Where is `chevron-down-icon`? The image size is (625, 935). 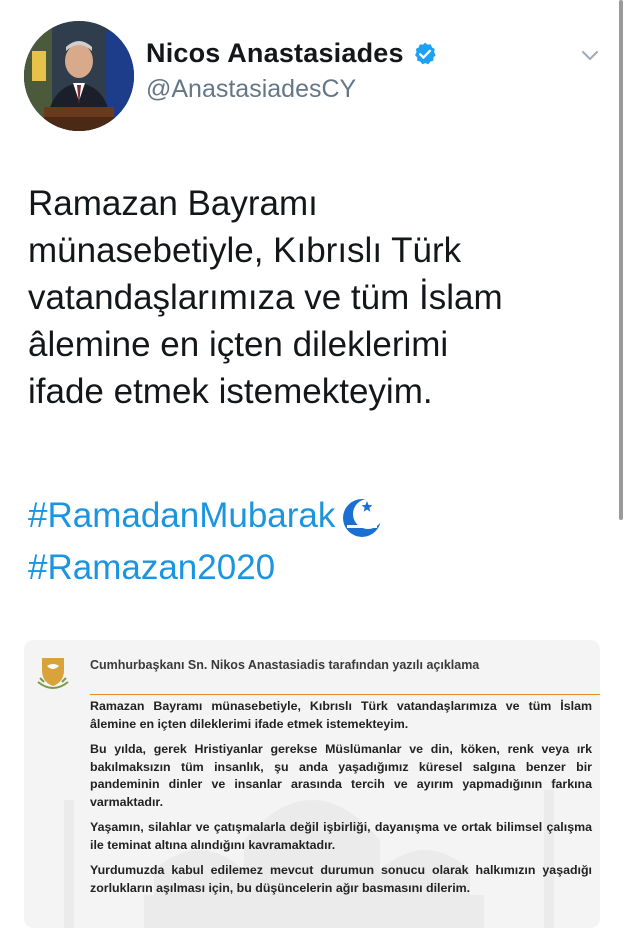
chevron-down-icon is located at coordinates (590, 55).